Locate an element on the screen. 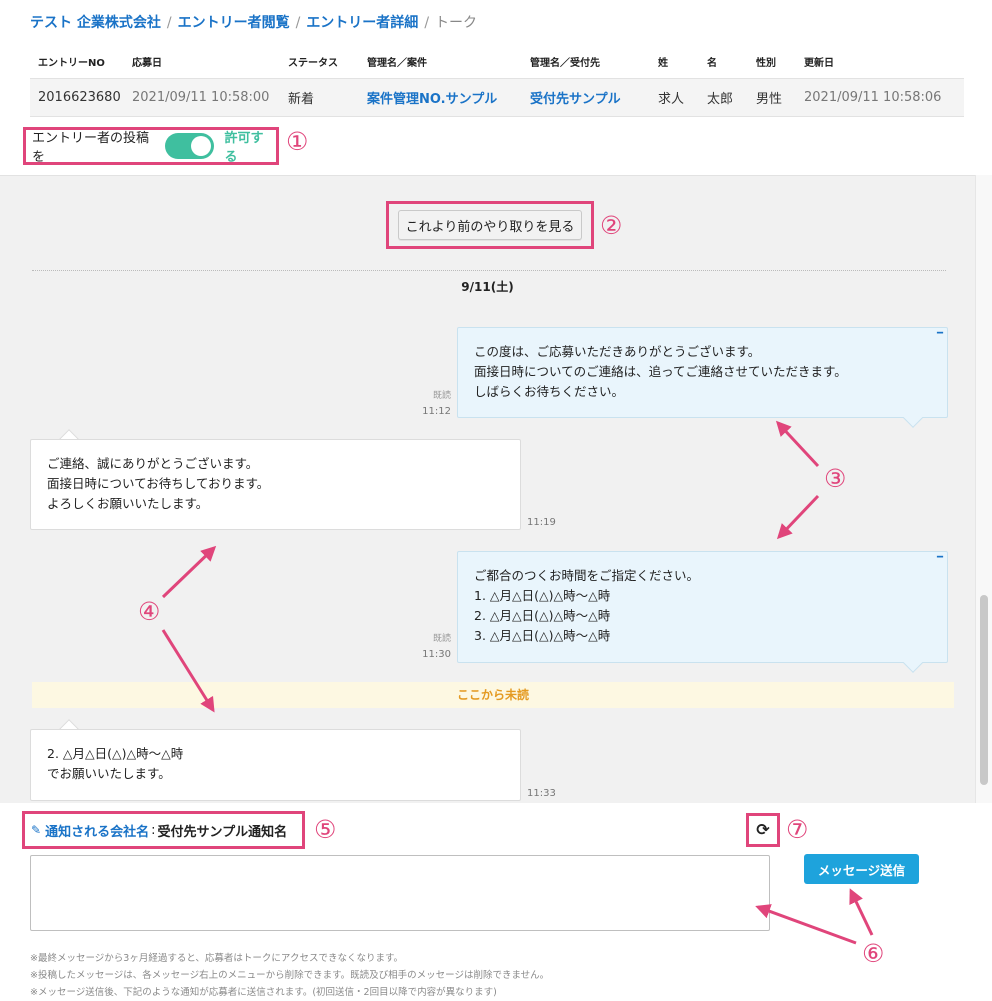 This screenshot has height=1001, width=992. header-first-name: 名 is located at coordinates (712, 64).